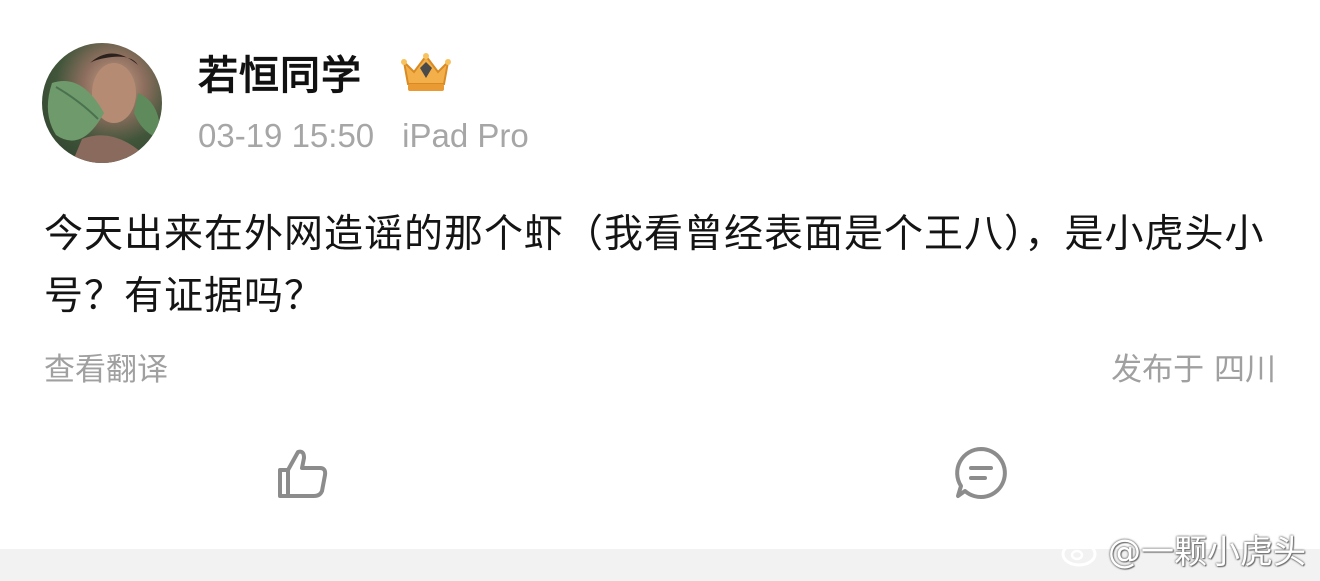 Image resolution: width=1320 pixels, height=581 pixels. I want to click on watermark: @一颗小虎头, so click(1183, 549).